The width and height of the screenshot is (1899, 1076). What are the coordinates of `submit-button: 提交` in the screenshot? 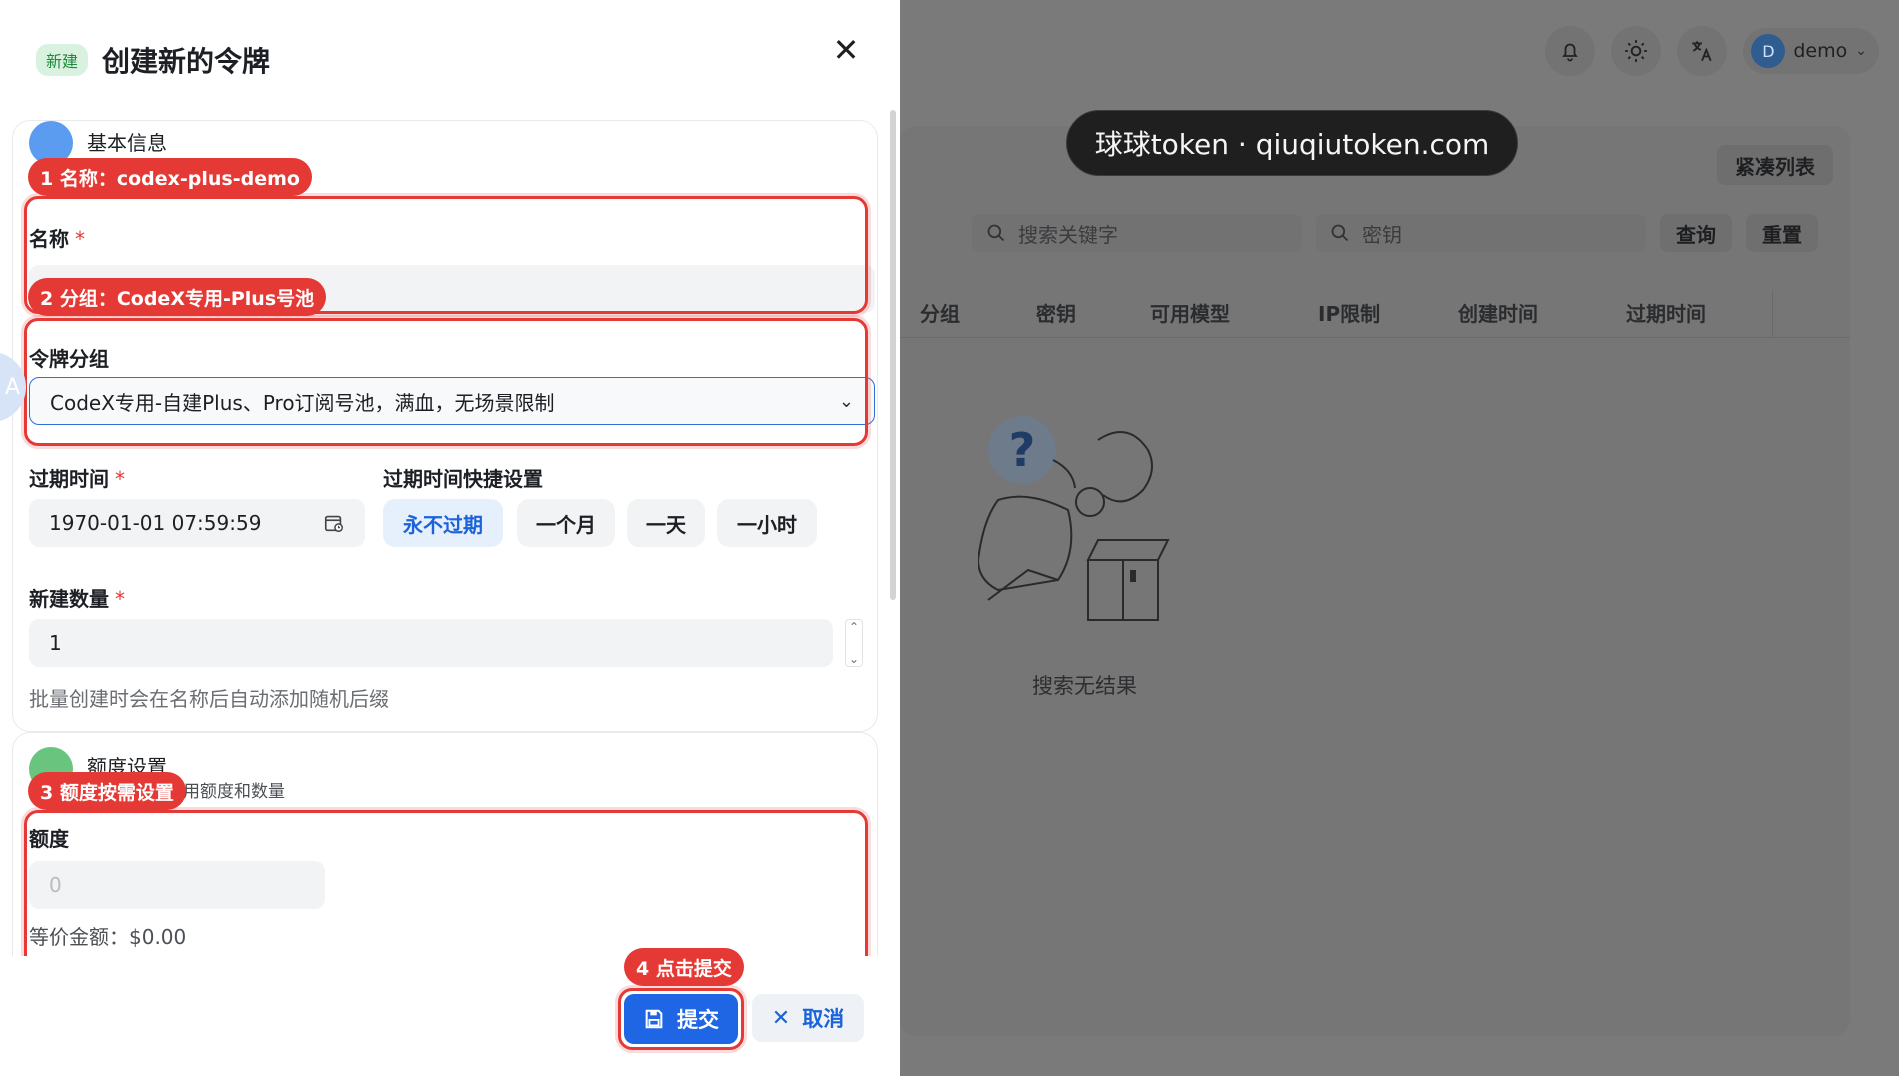 It's located at (681, 1019).